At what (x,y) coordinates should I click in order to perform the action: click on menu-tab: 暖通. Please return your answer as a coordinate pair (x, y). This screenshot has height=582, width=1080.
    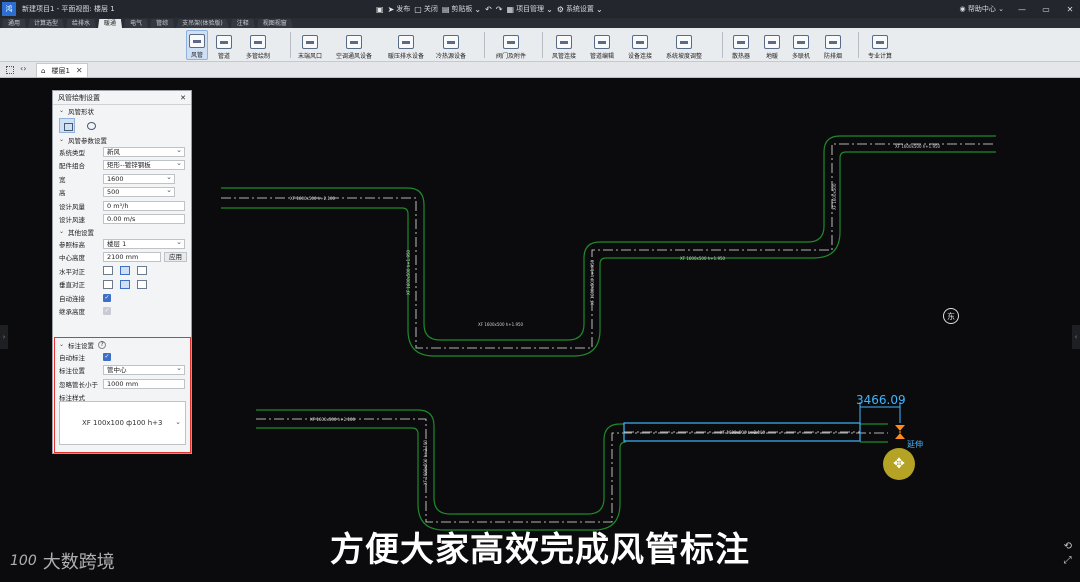
    Looking at the image, I should click on (110, 23).